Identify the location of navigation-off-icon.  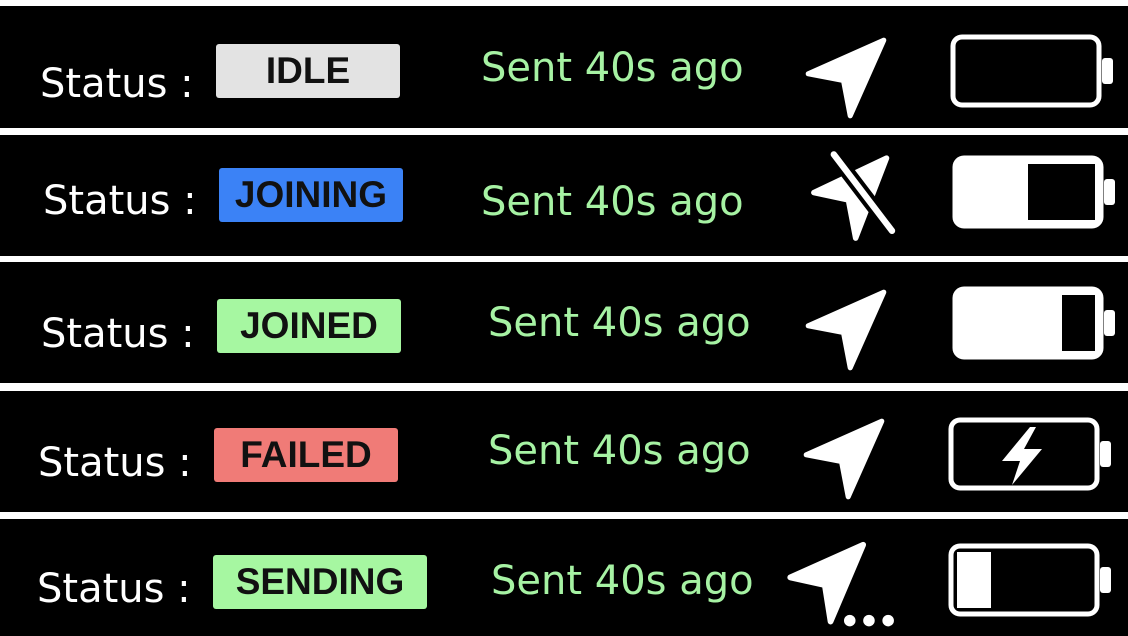
(854, 195).